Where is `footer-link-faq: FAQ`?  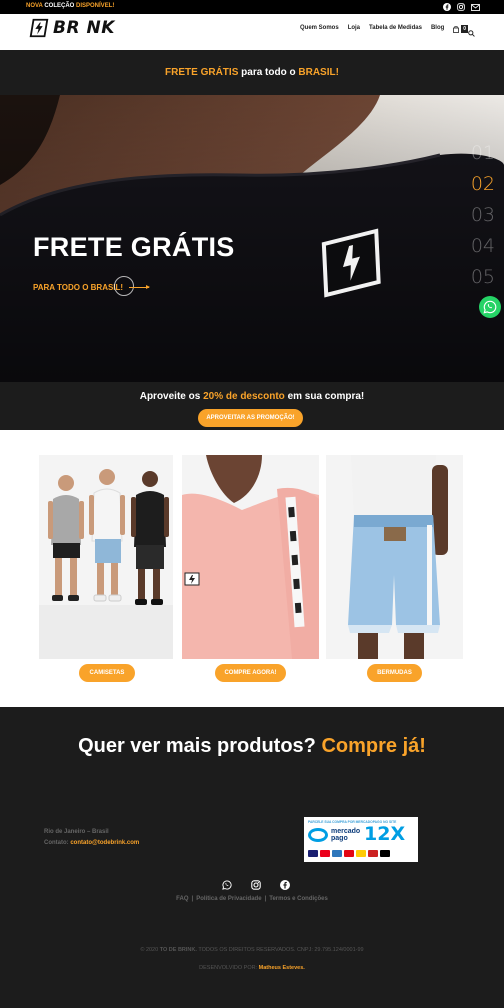
footer-link-faq: FAQ is located at coordinates (182, 899).